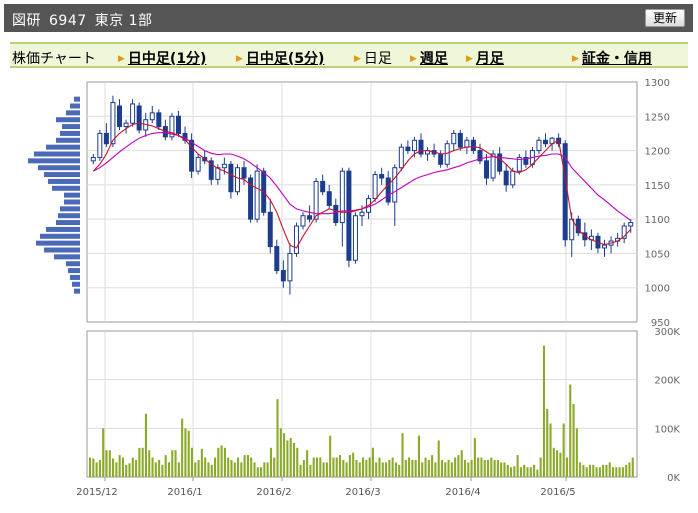 This screenshot has height=513, width=698. I want to click on tab-label: 日中足(1分), so click(167, 59).